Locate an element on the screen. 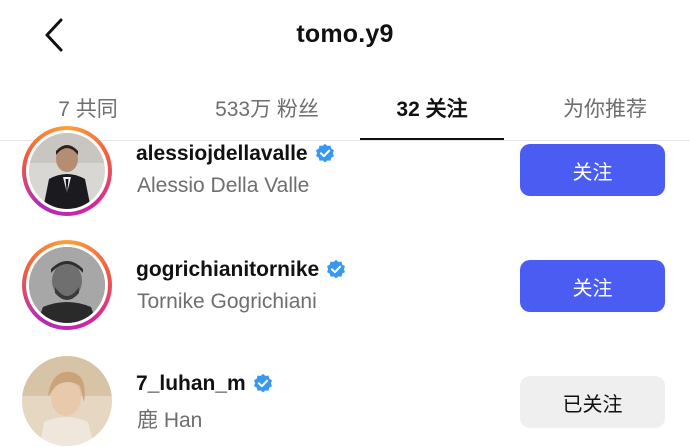  username: gogrichianitornike is located at coordinates (227, 270).